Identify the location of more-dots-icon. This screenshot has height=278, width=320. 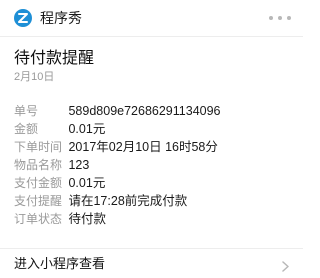
(280, 18).